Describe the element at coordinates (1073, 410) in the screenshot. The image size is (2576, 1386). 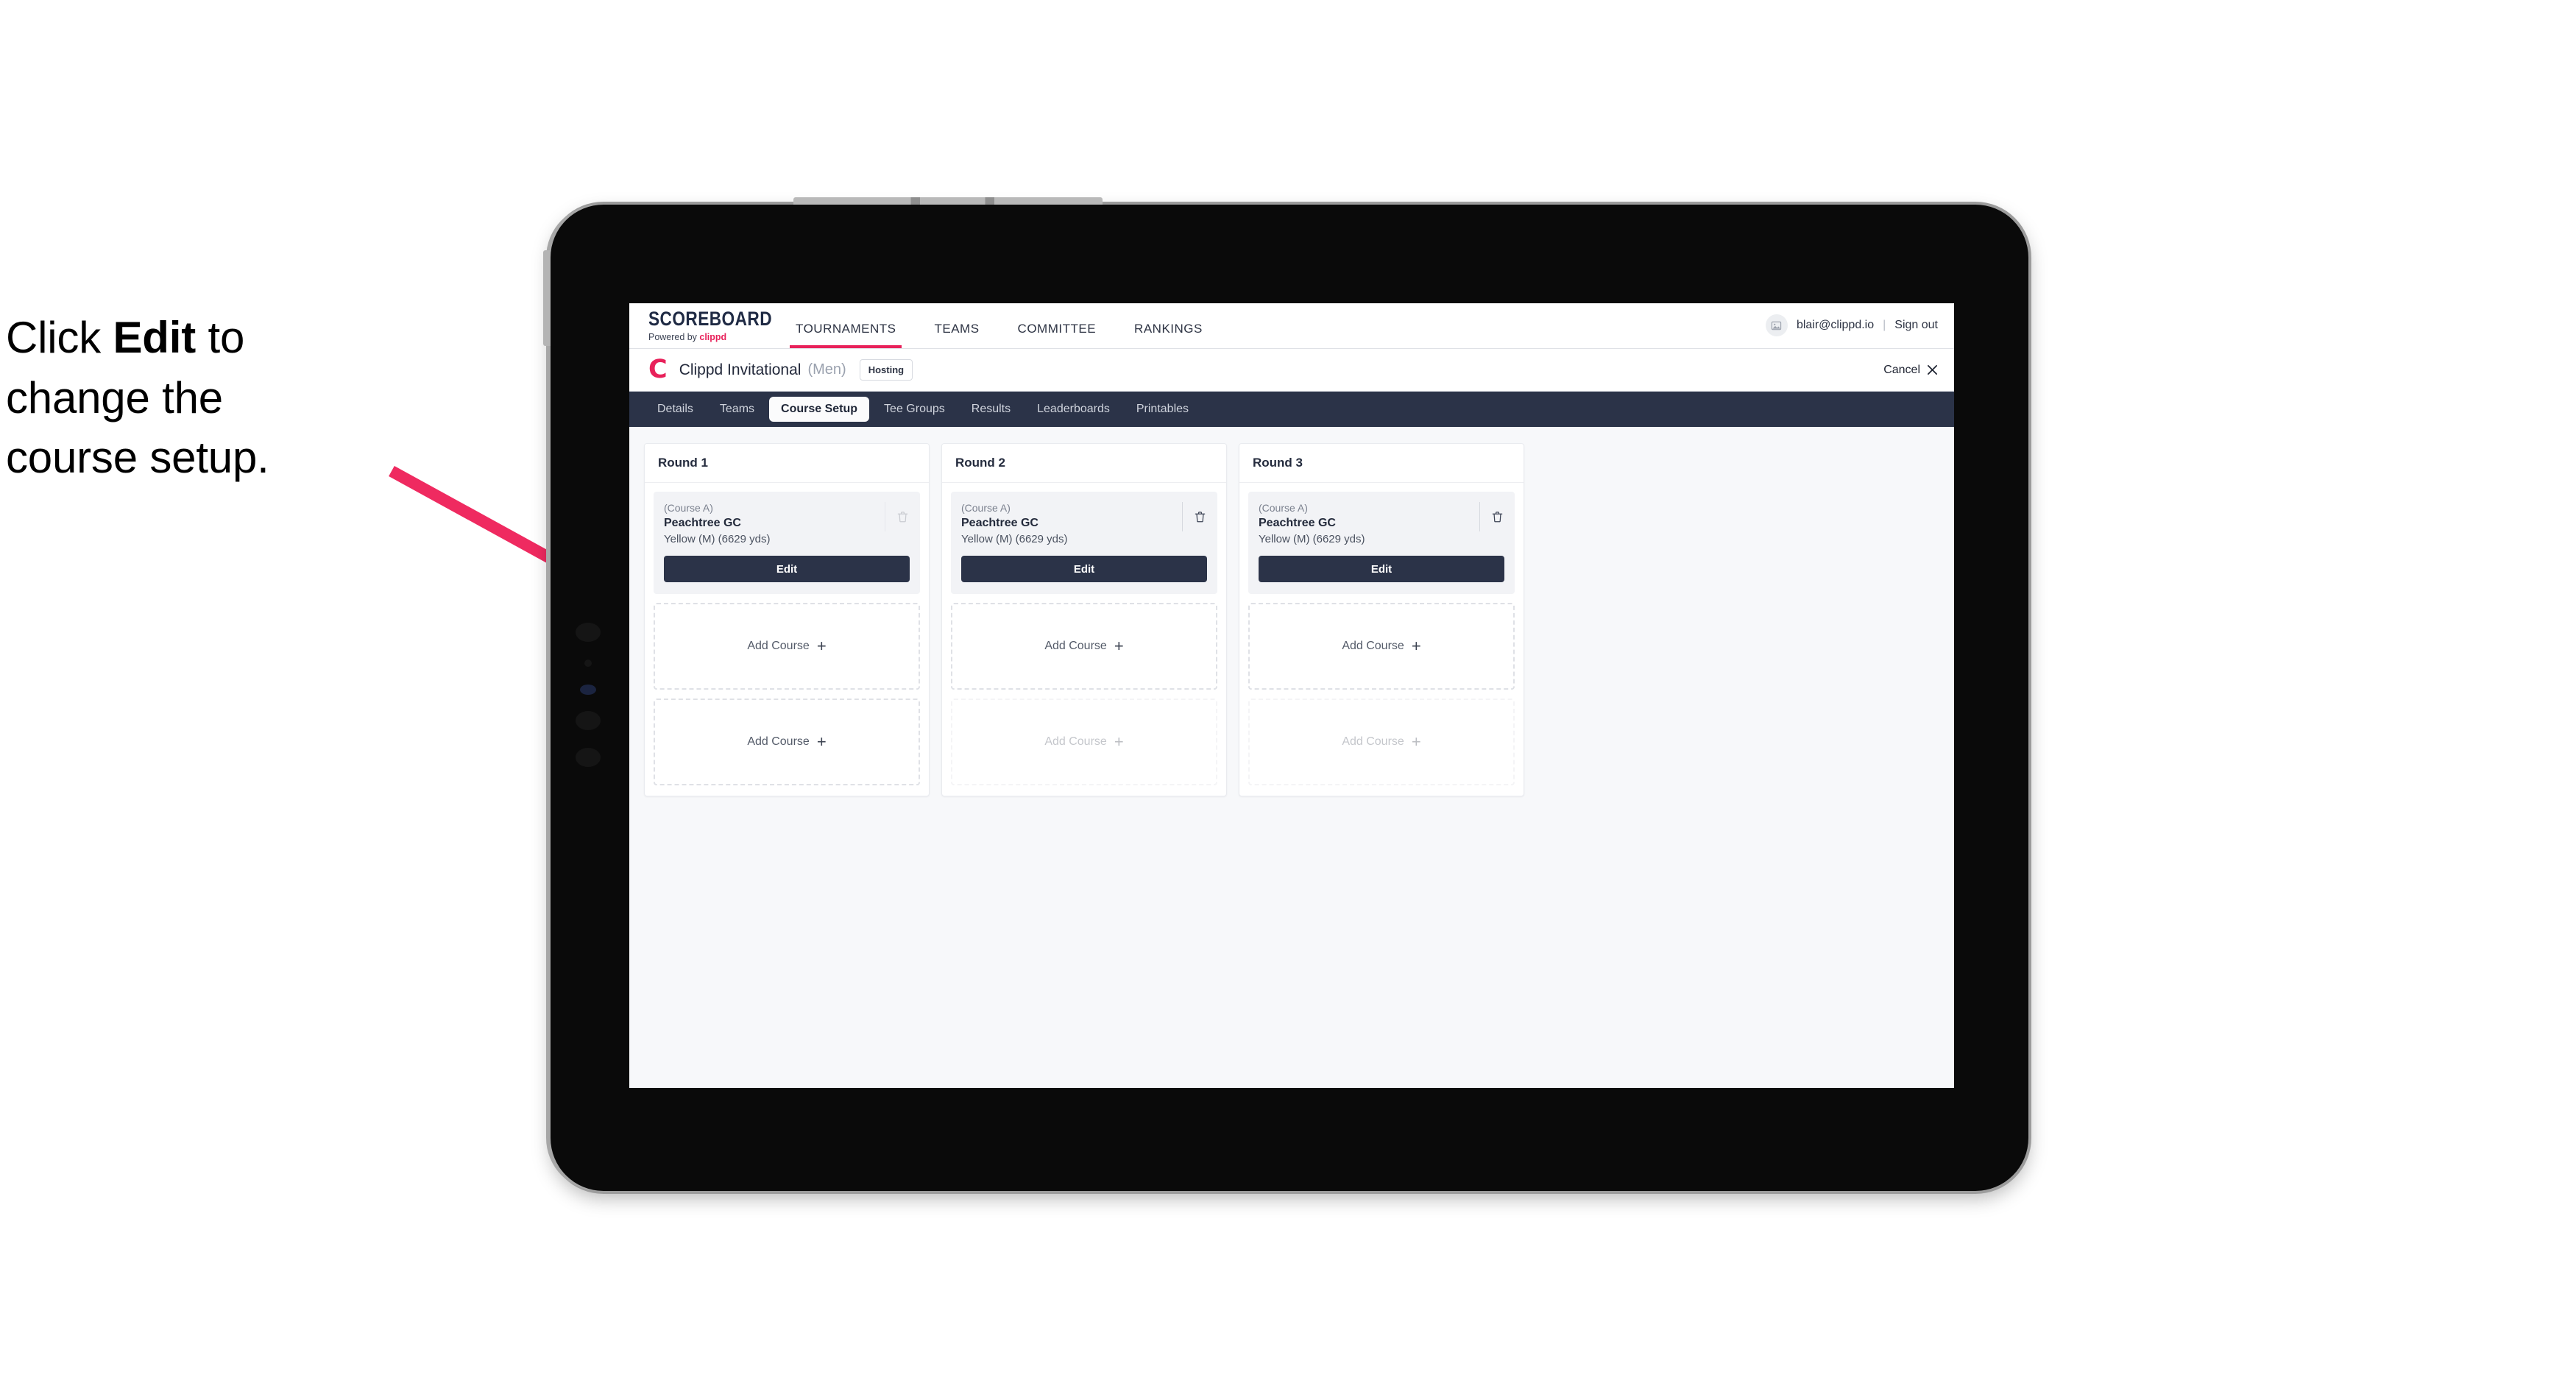
I see `tab-leaderboards: Leaderboards` at that location.